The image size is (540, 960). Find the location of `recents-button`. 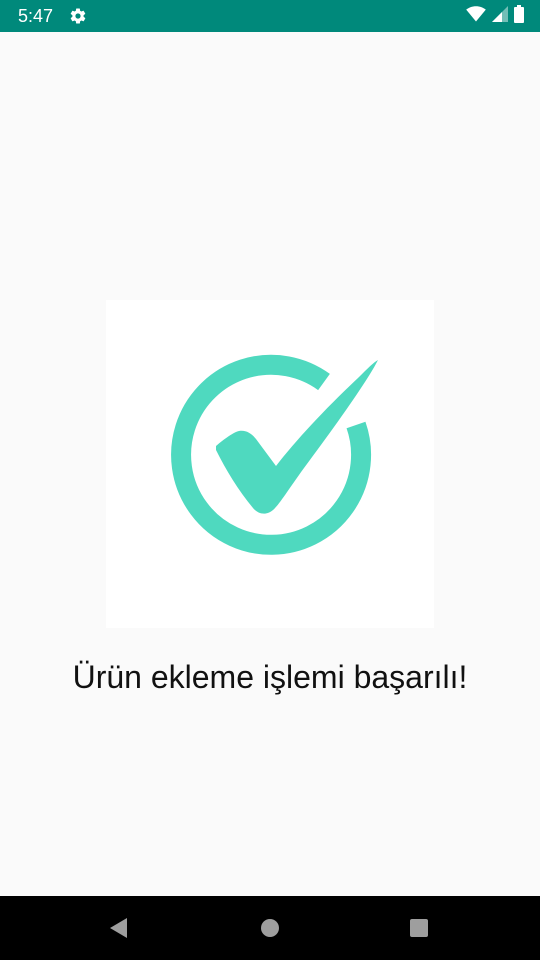

recents-button is located at coordinates (419, 928).